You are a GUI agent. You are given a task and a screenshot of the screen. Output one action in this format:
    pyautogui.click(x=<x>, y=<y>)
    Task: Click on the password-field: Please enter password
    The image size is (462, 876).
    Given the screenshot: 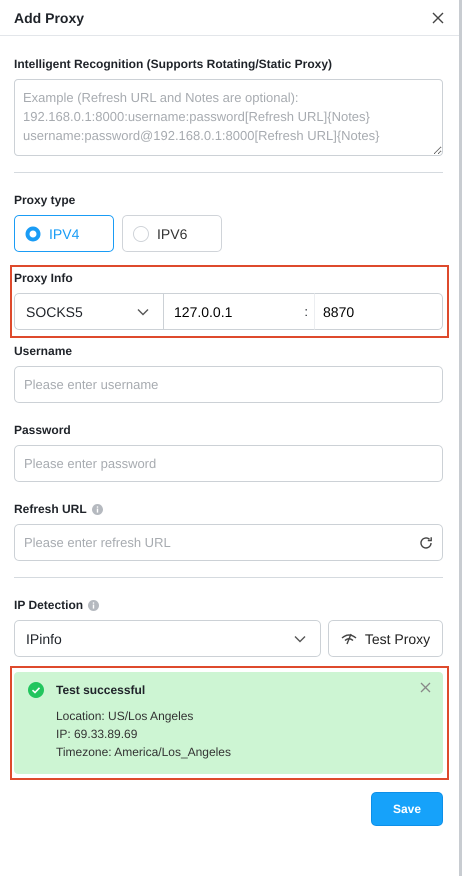 What is the action you would take?
    pyautogui.click(x=228, y=463)
    